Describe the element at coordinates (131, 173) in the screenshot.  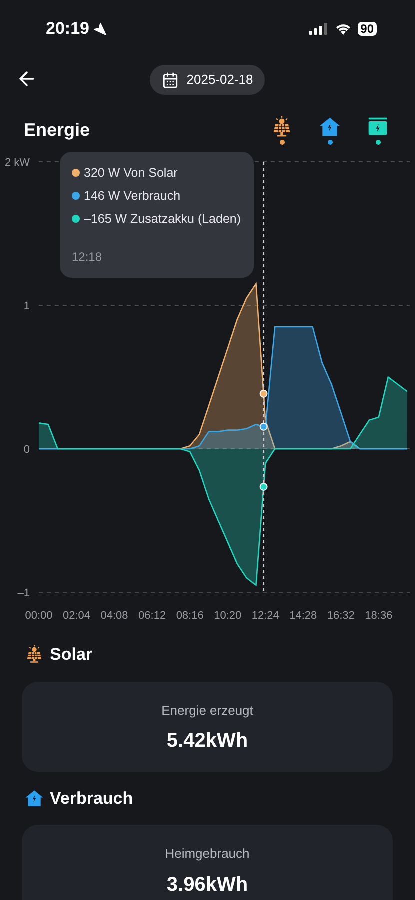
I see `tooltip-text: 320 W Von Solar` at that location.